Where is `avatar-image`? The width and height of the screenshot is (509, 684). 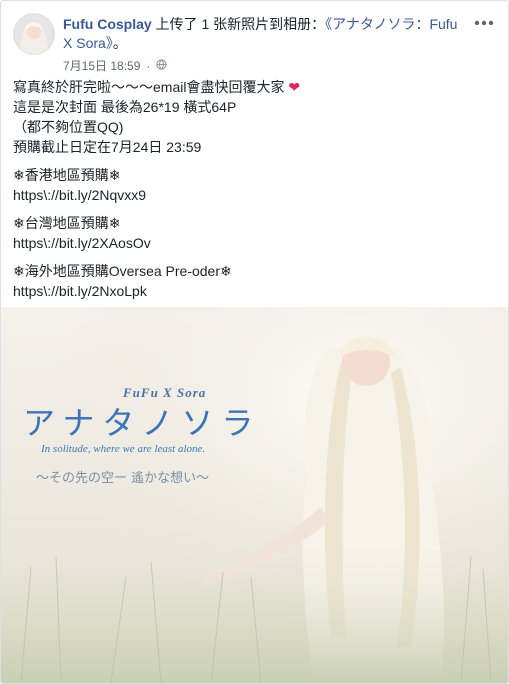 avatar-image is located at coordinates (34, 34).